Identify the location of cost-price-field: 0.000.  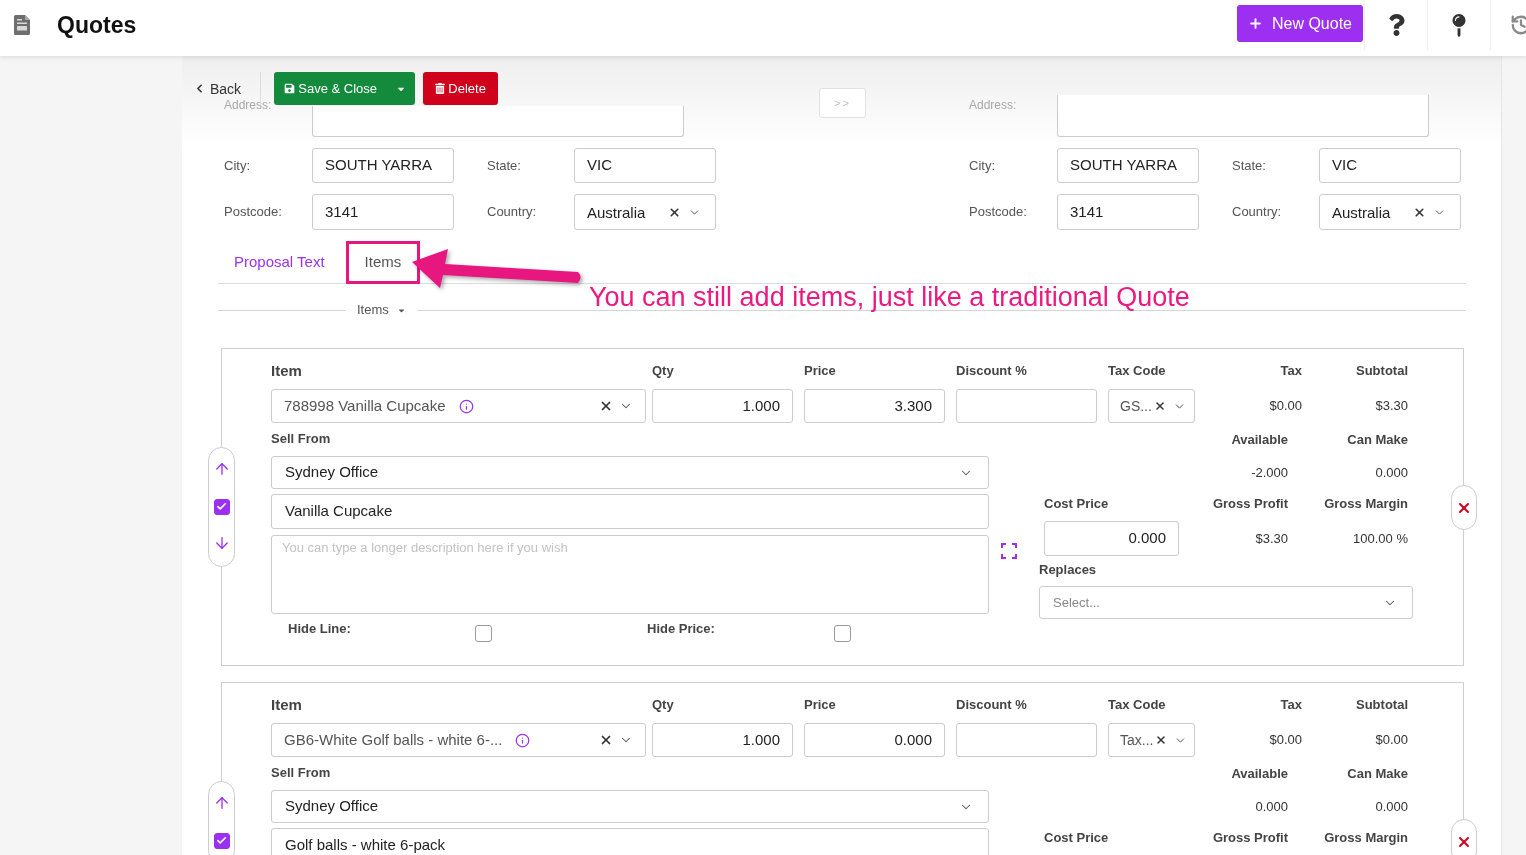
(1111, 538).